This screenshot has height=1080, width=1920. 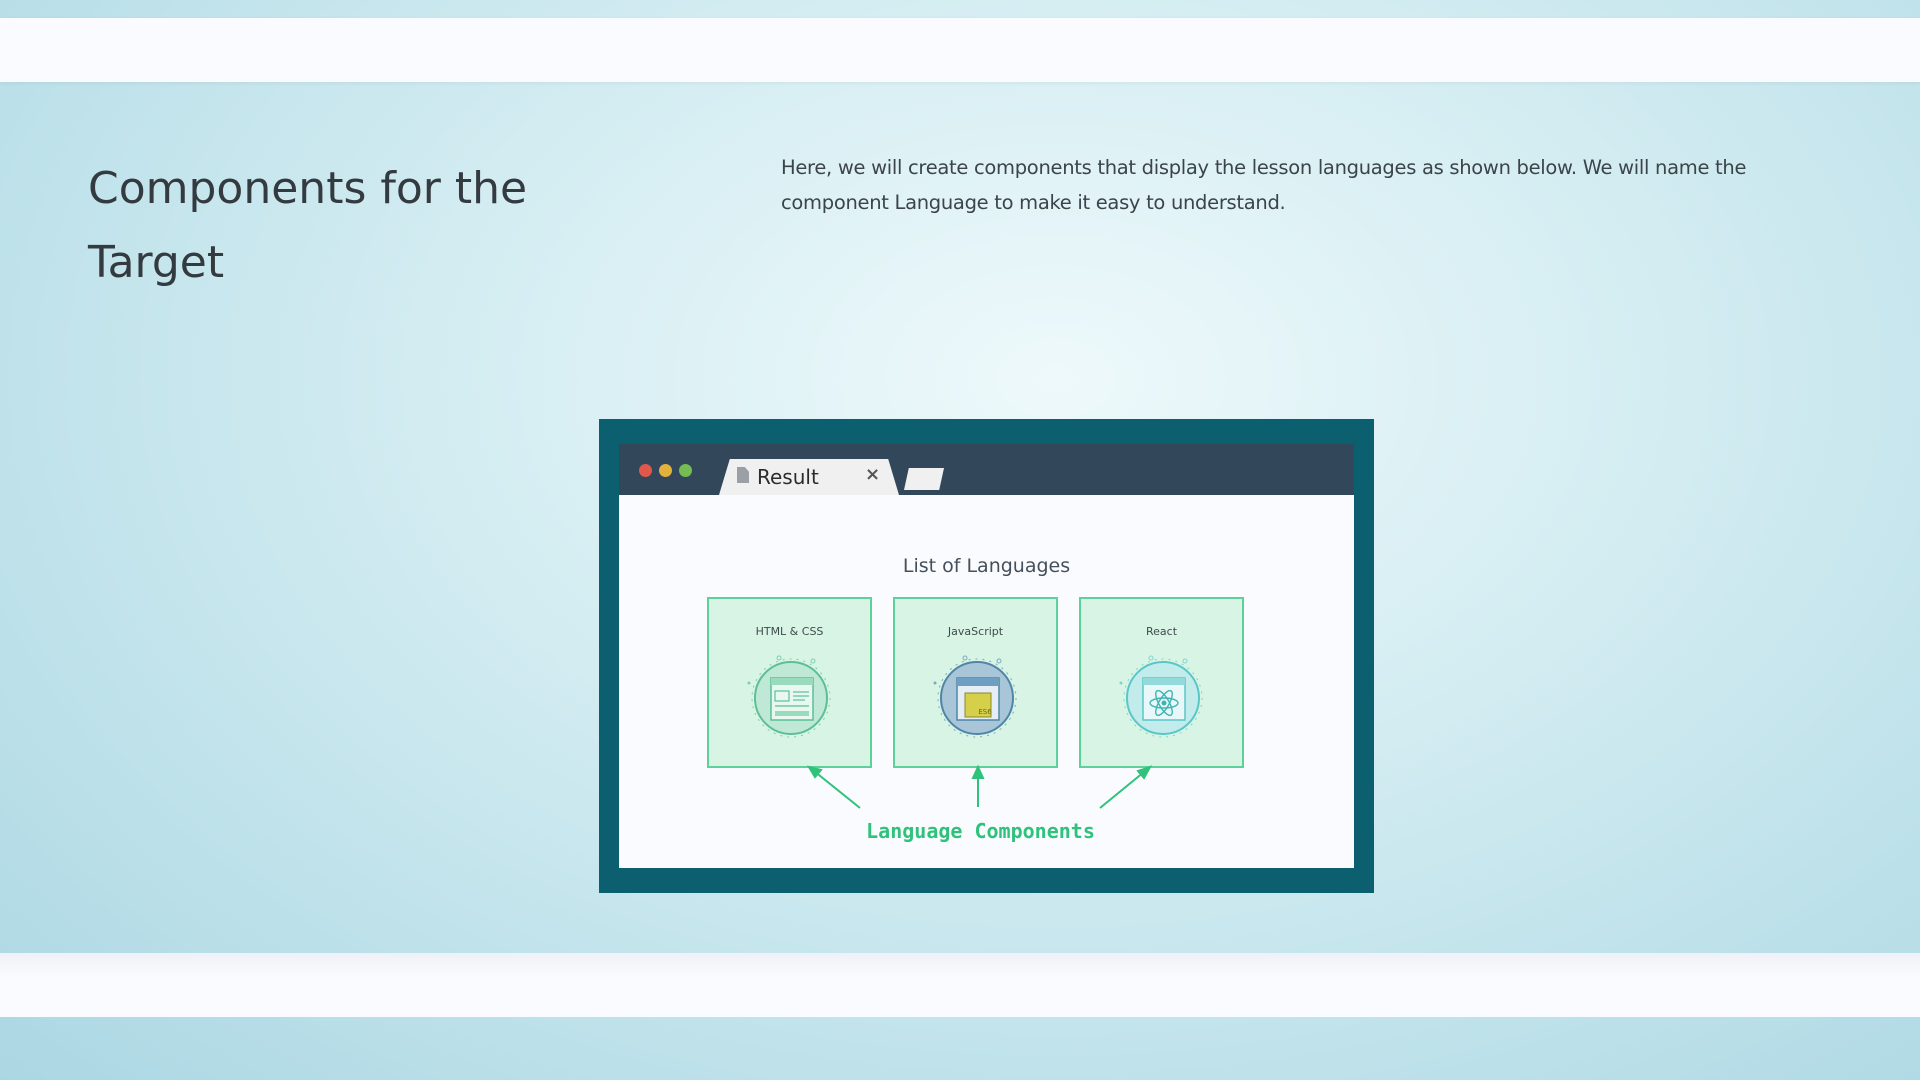 I want to click on react-icon, so click(x=1161, y=696).